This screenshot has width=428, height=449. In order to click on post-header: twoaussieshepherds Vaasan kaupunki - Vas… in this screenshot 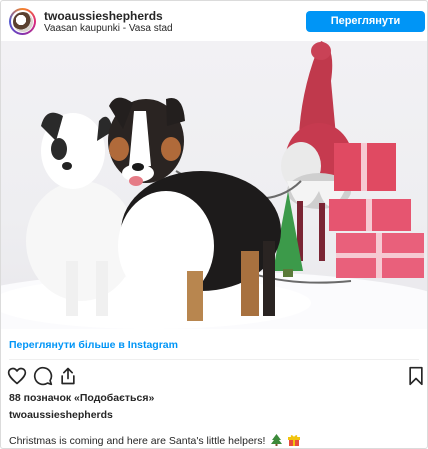, I will do `click(214, 24)`.